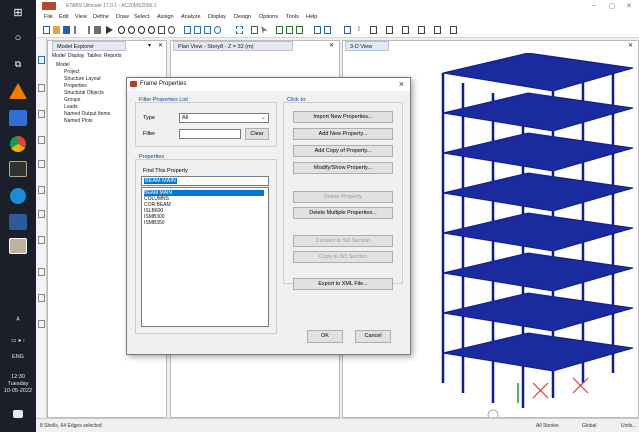 The height and width of the screenshot is (432, 639). What do you see at coordinates (131, 30) in the screenshot?
I see `zoom-in-icon` at bounding box center [131, 30].